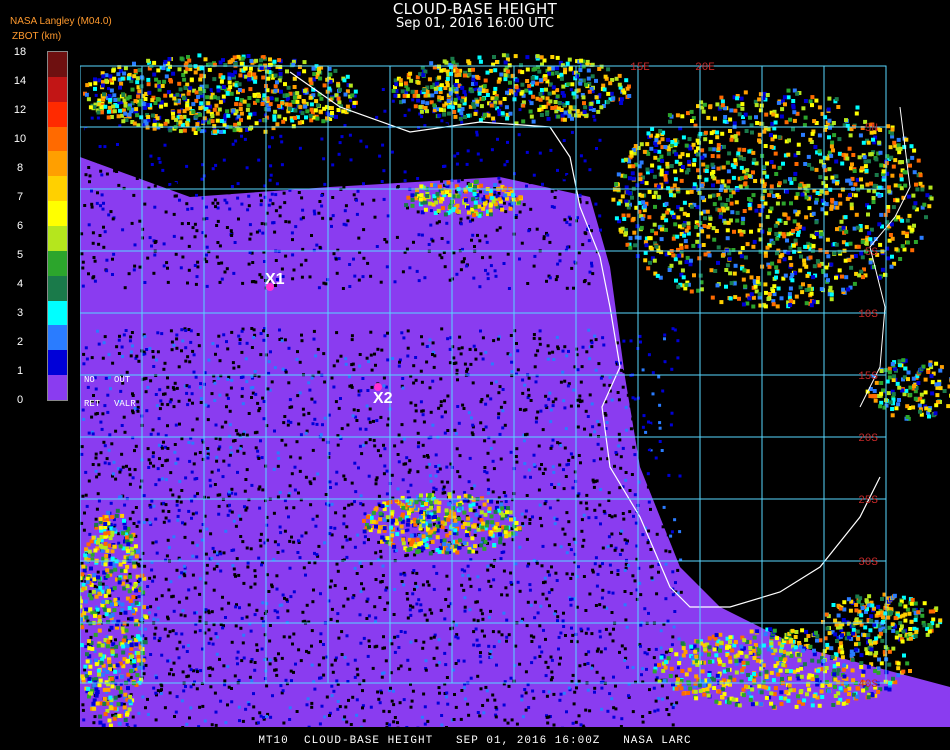 This screenshot has height=750, width=950. I want to click on colorbar-tick-label: 2, so click(20, 342).